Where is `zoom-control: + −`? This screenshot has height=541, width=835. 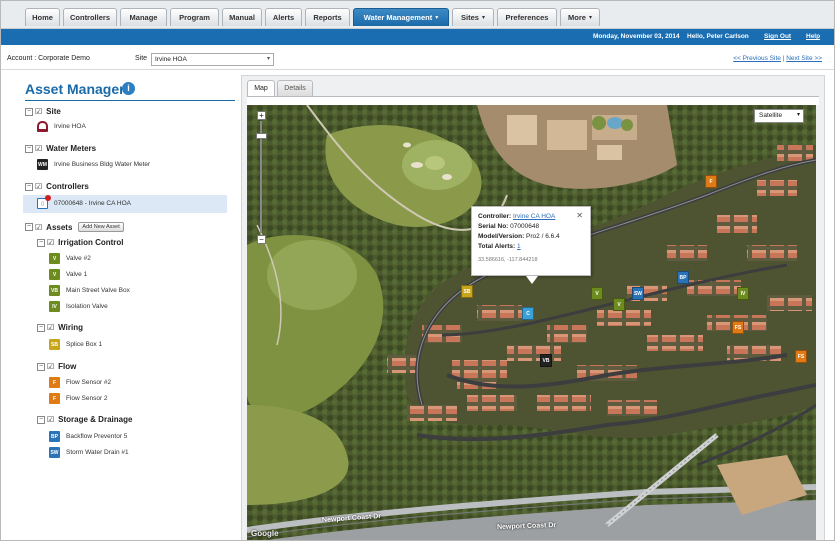
zoom-control: + − is located at coordinates (261, 177).